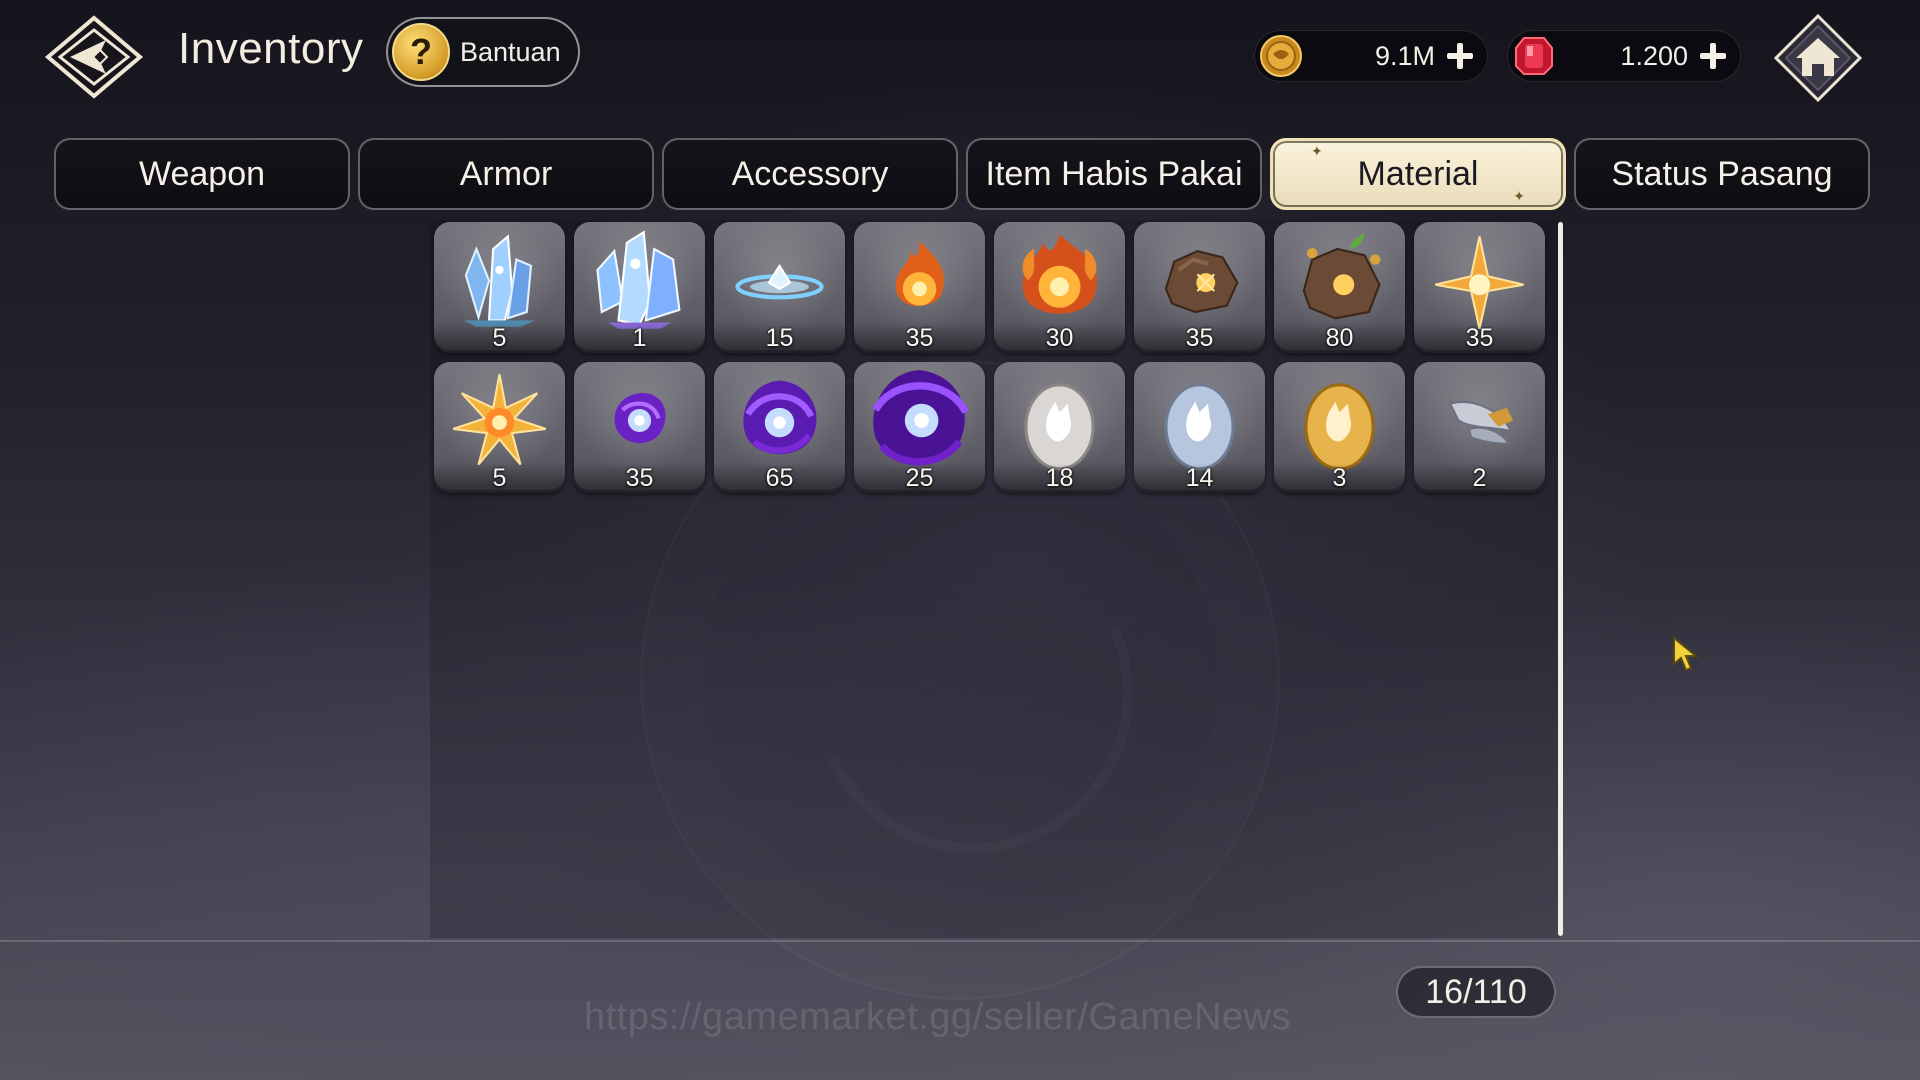 The width and height of the screenshot is (1920, 1080). Describe the element at coordinates (421, 52) in the screenshot. I see `question-icon: ?` at that location.